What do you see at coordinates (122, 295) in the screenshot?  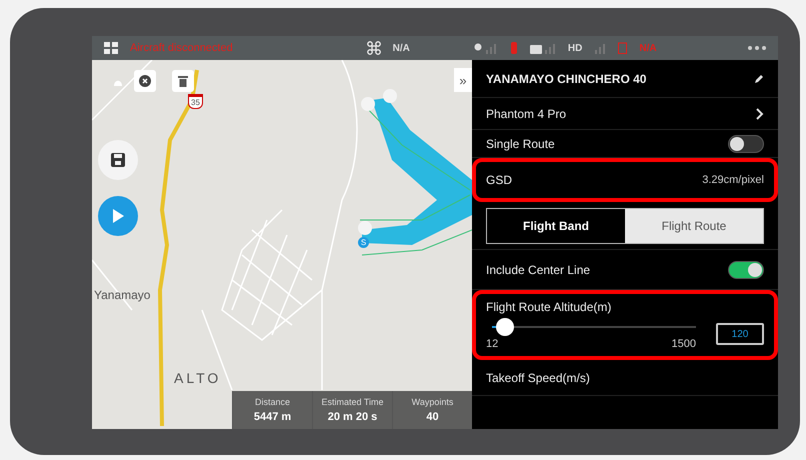 I see `place-label: Yanamayo` at bounding box center [122, 295].